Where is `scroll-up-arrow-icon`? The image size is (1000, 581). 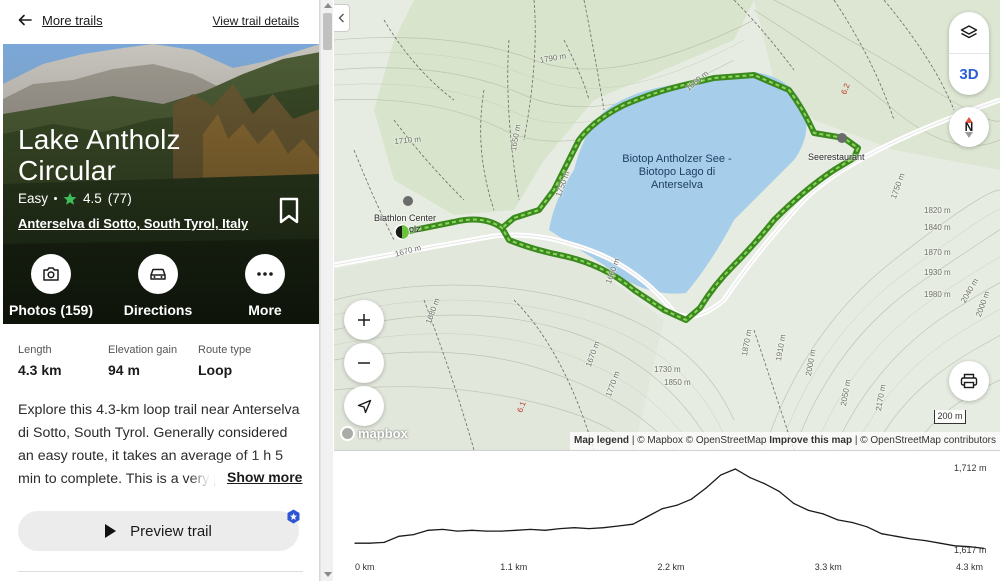
scroll-up-arrow-icon is located at coordinates (328, 5).